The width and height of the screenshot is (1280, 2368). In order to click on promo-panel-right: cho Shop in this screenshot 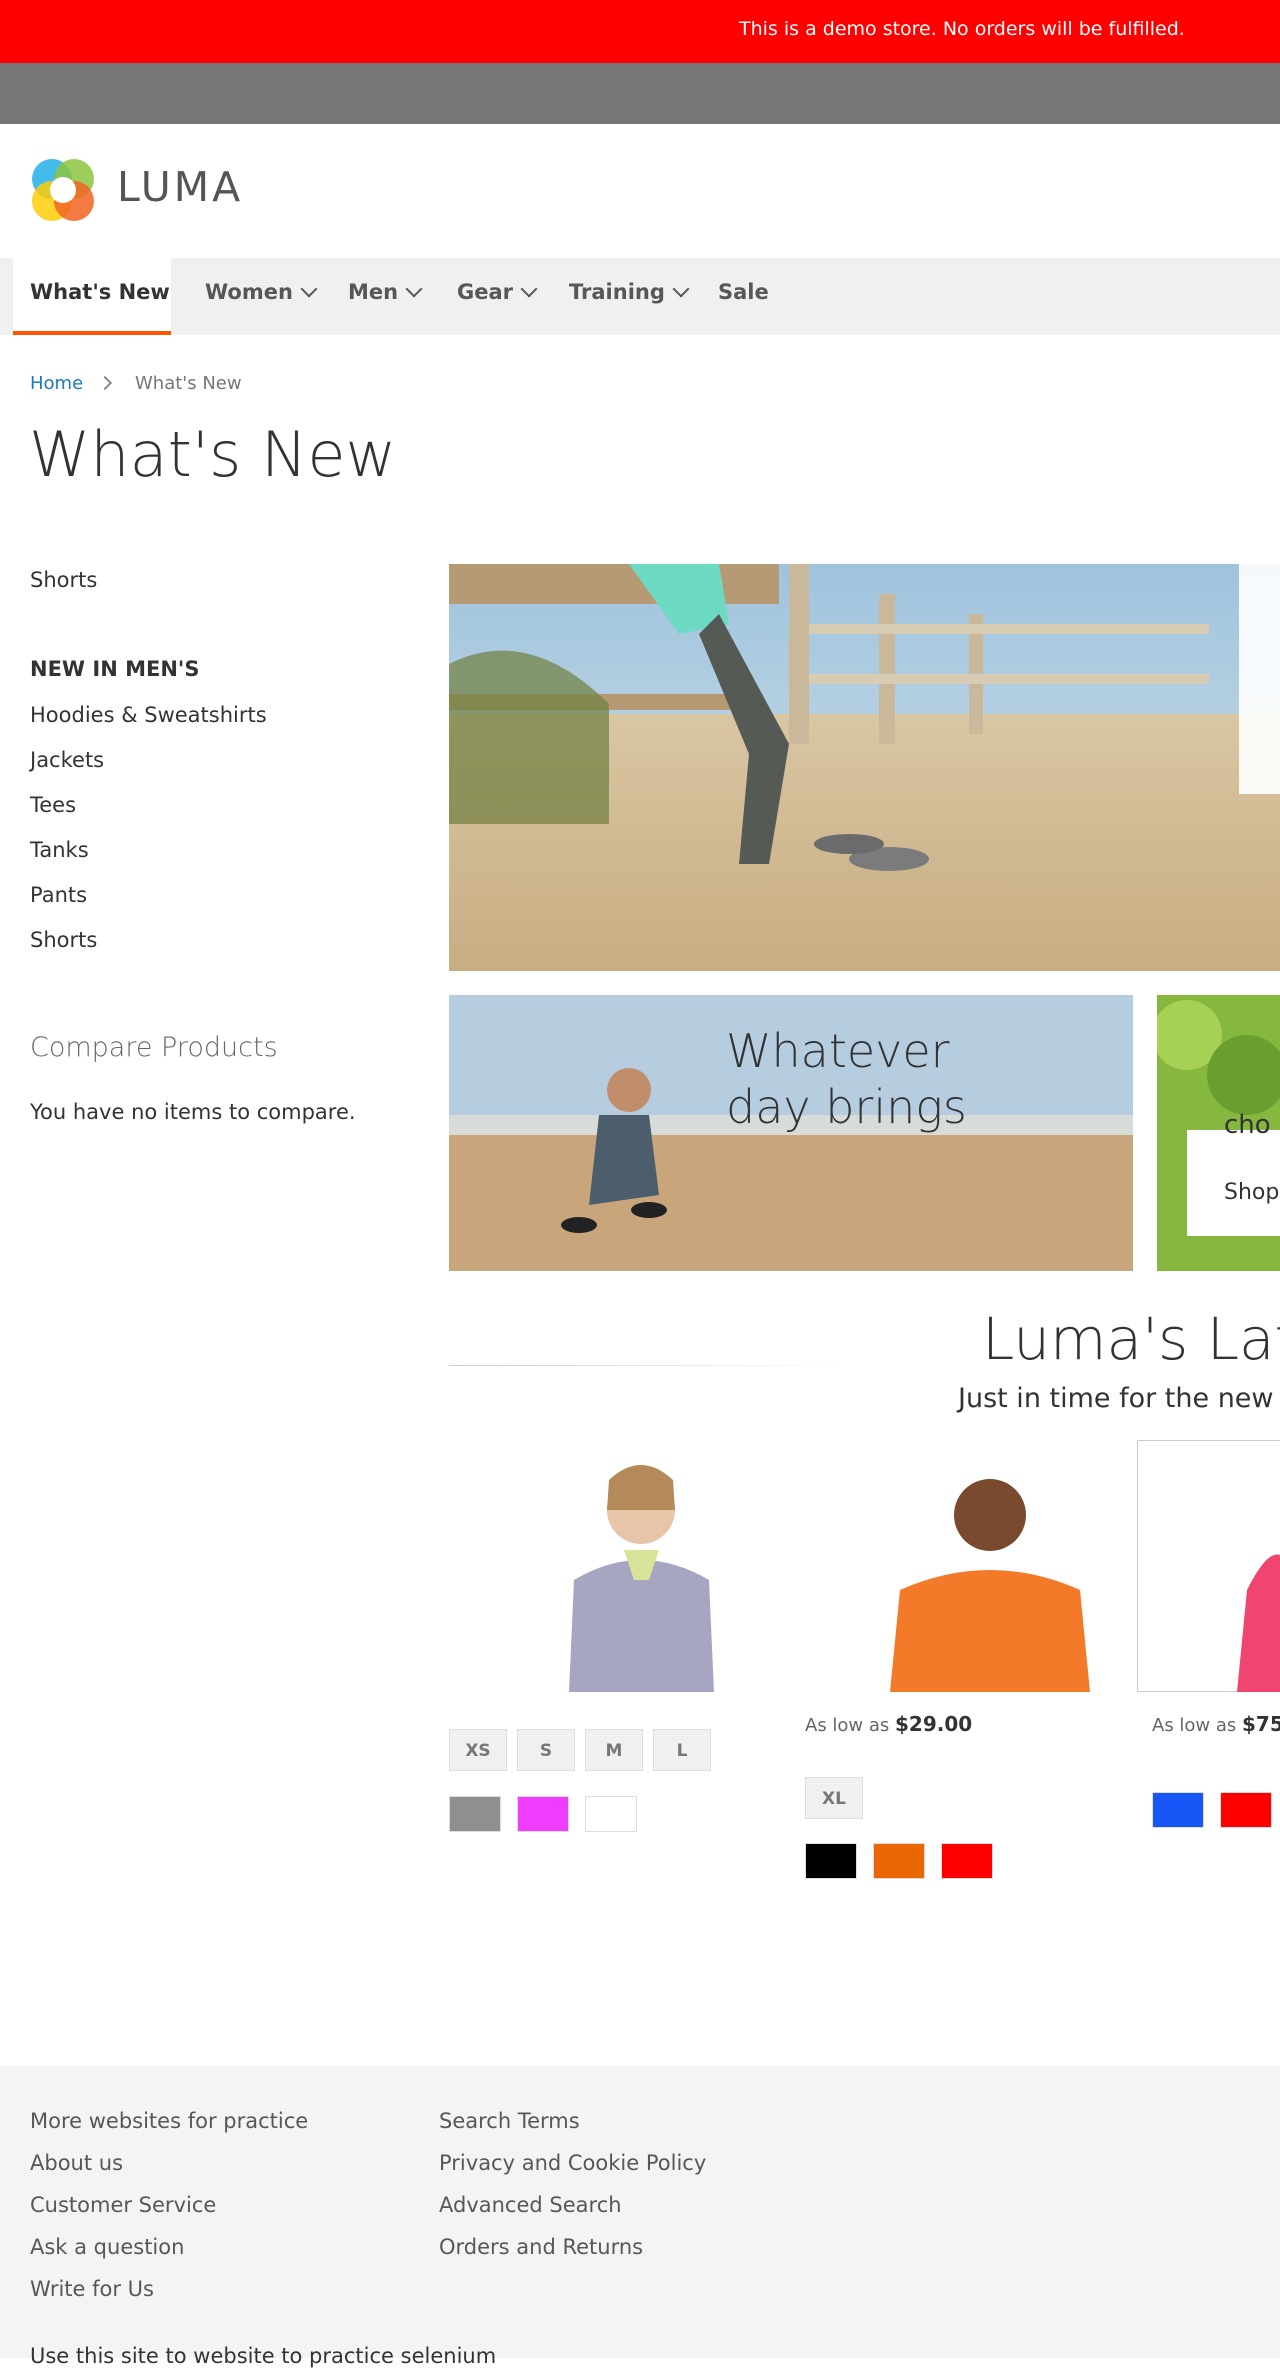, I will do `click(1218, 1133)`.